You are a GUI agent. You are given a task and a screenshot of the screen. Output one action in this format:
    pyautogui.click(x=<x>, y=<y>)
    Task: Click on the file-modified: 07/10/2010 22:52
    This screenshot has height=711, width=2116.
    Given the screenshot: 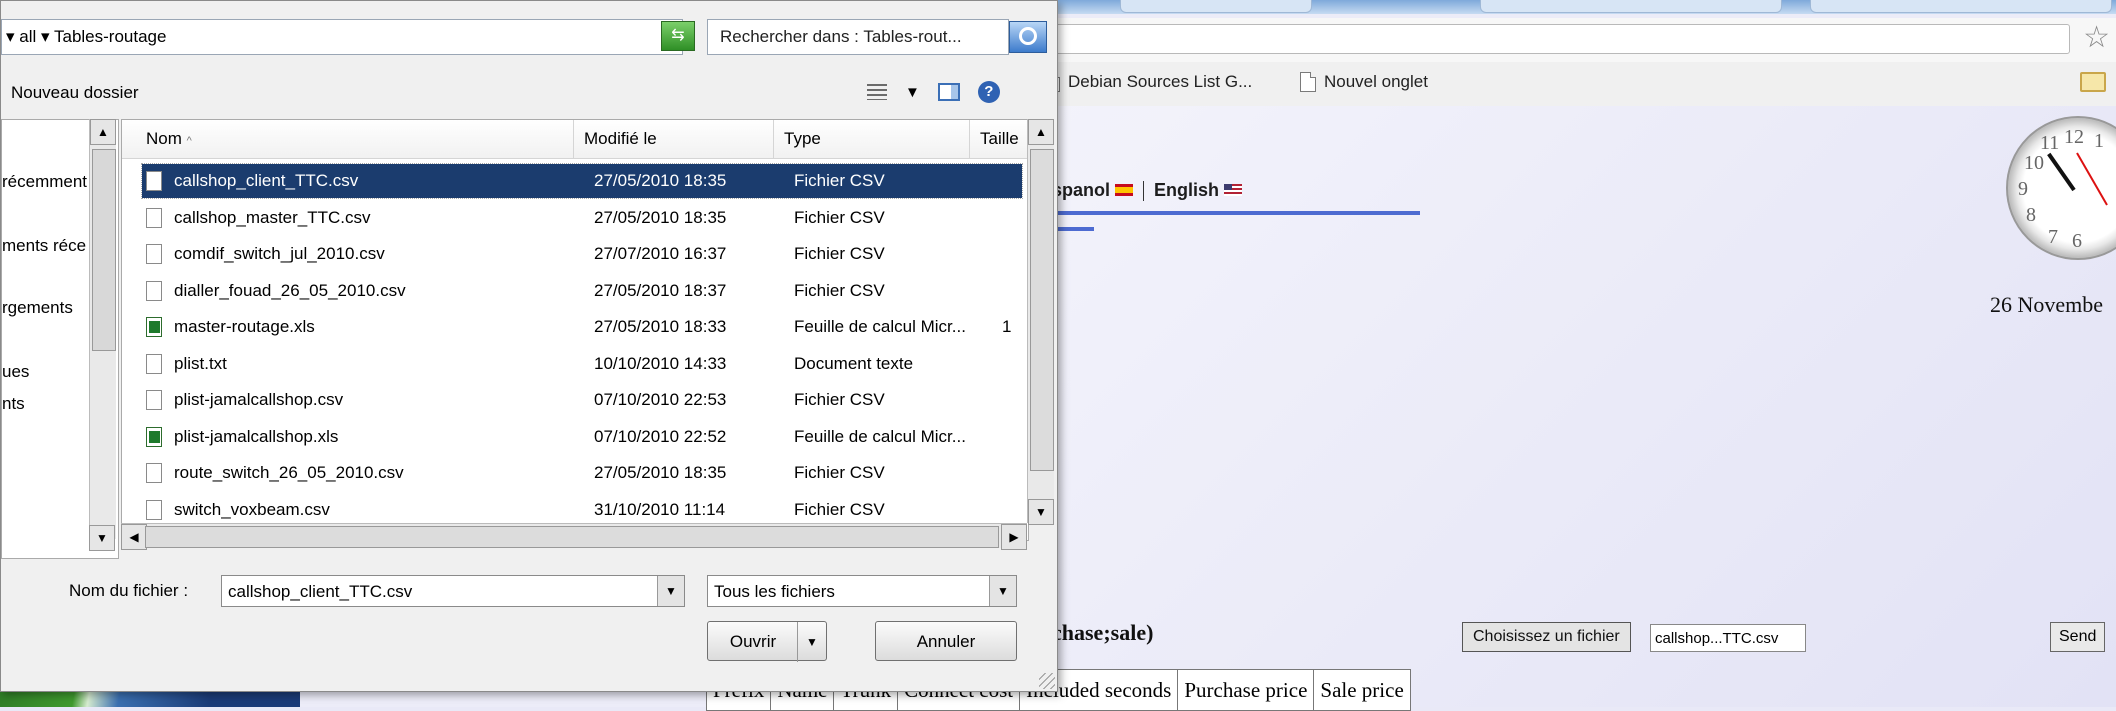 What is the action you would take?
    pyautogui.click(x=660, y=436)
    